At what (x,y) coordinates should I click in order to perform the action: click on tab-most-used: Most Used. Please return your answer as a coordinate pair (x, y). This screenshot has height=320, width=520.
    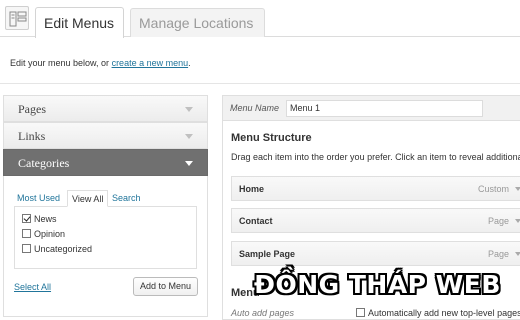
    Looking at the image, I should click on (38, 198).